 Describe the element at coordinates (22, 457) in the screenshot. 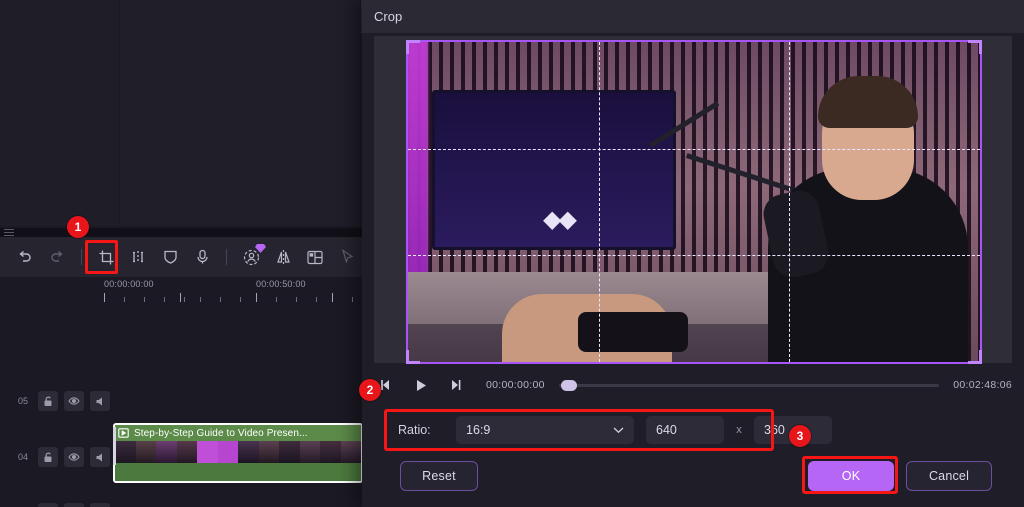

I see `track-number: 04` at that location.